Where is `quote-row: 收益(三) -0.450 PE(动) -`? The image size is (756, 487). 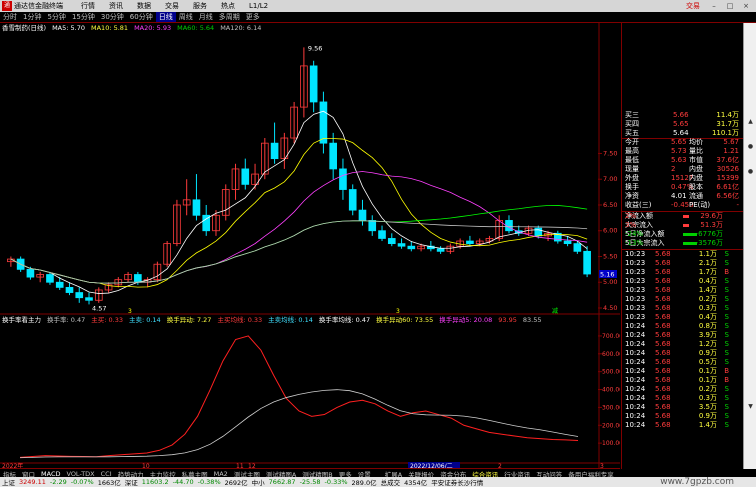 quote-row: 收益(三) -0.450 PE(动) - is located at coordinates (683, 205).